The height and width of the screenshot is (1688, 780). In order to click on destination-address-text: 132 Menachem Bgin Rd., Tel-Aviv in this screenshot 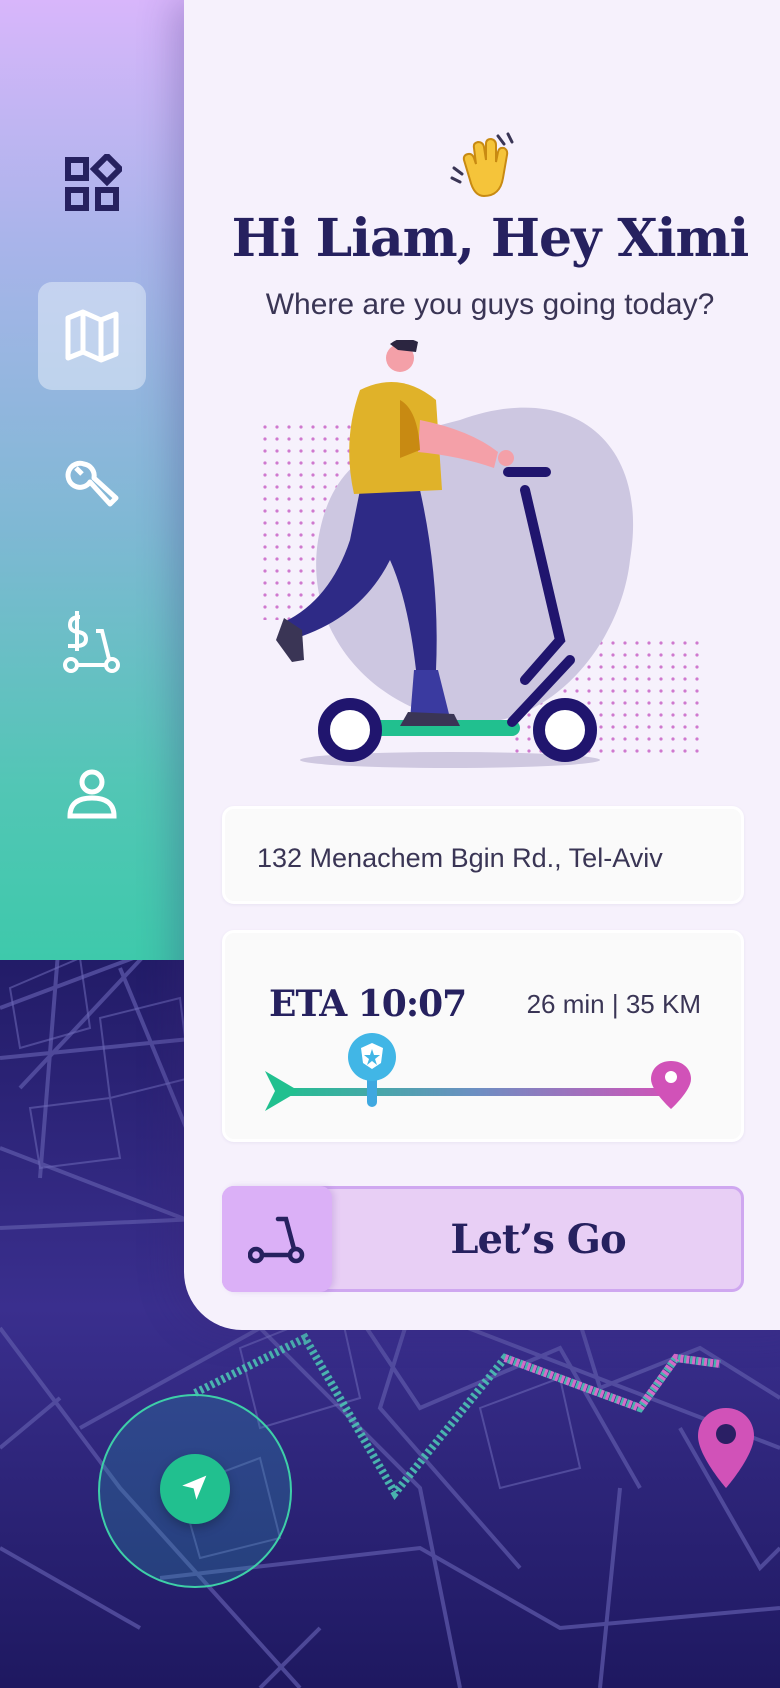, I will do `click(460, 858)`.